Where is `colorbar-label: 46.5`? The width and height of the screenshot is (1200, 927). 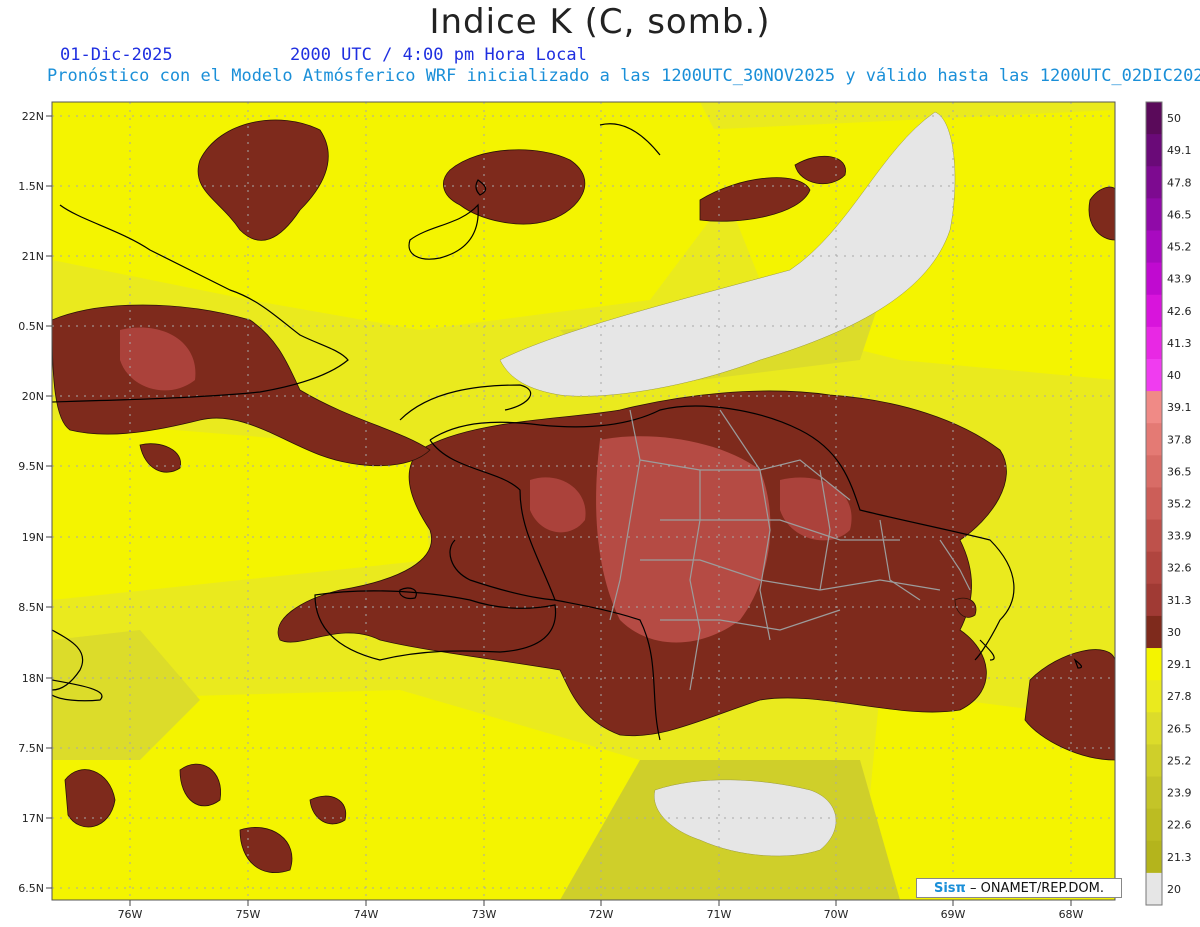 colorbar-label: 46.5 is located at coordinates (1179, 214).